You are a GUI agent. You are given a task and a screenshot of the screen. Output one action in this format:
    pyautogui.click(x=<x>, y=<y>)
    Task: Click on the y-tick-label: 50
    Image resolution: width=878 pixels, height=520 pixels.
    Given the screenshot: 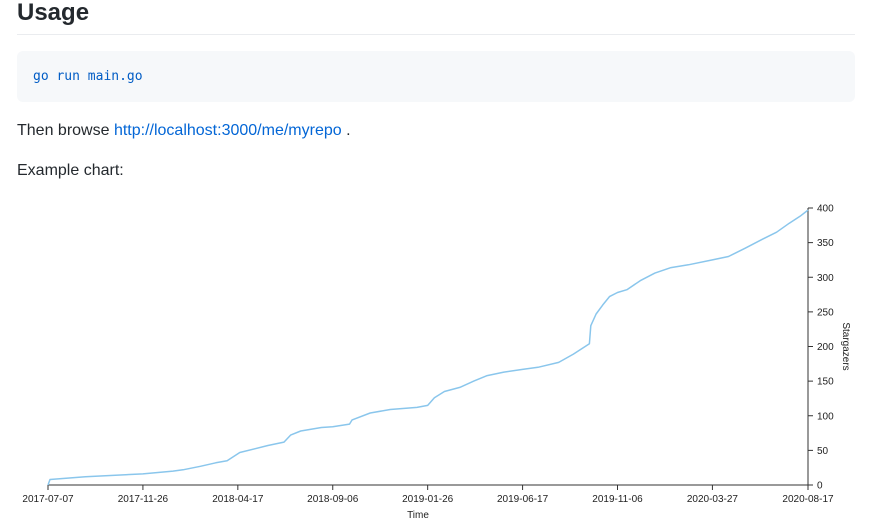 What is the action you would take?
    pyautogui.click(x=823, y=451)
    